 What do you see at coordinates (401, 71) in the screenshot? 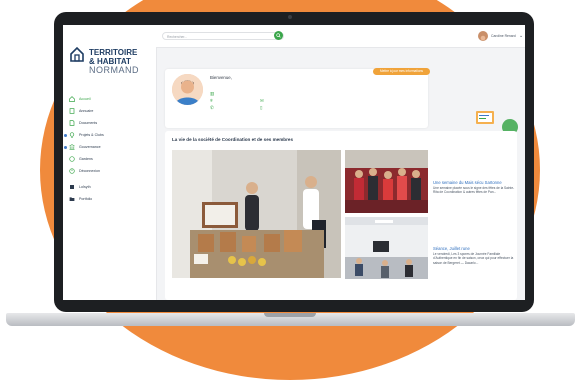
I see `update-info-button: Mettre à jour mes informations` at bounding box center [401, 71].